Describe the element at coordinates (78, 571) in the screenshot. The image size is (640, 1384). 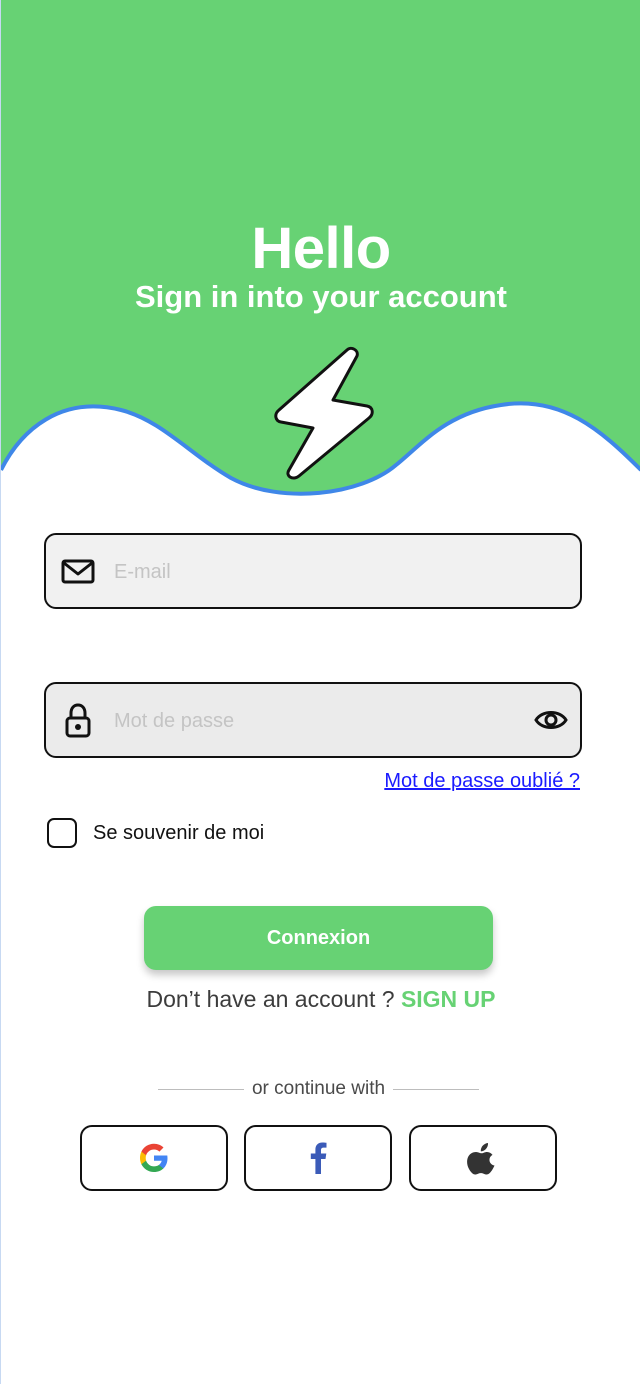
I see `mail-icon` at that location.